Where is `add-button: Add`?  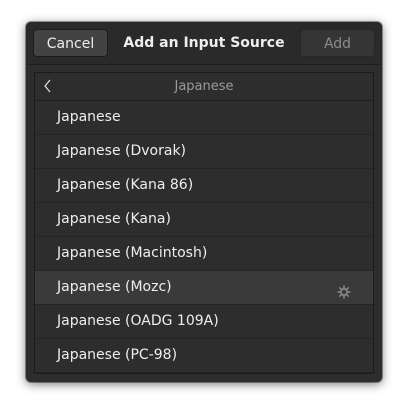
add-button: Add is located at coordinates (337, 43).